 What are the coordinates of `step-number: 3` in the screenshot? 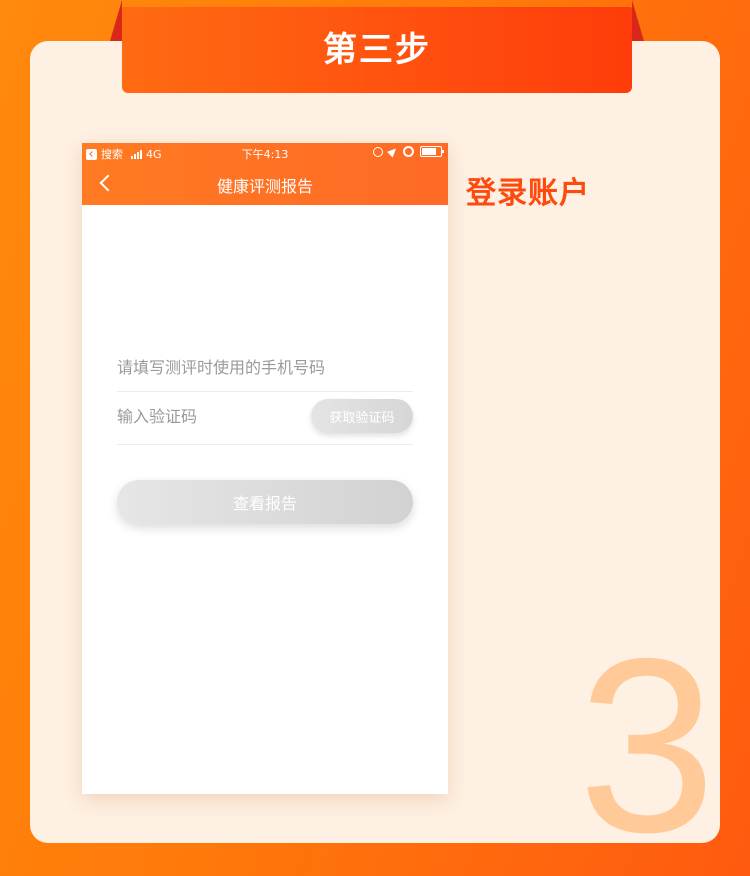 It's located at (647, 724).